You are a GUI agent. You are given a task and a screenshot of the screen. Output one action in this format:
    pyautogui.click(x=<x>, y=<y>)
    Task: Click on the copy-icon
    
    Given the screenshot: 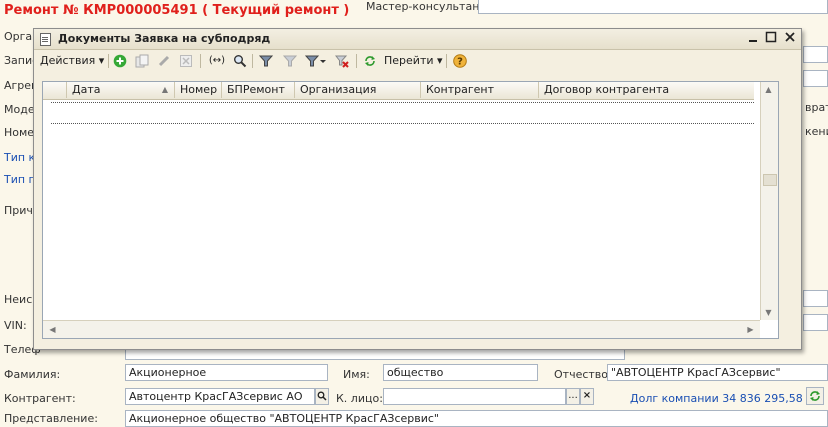 What is the action you would take?
    pyautogui.click(x=142, y=61)
    